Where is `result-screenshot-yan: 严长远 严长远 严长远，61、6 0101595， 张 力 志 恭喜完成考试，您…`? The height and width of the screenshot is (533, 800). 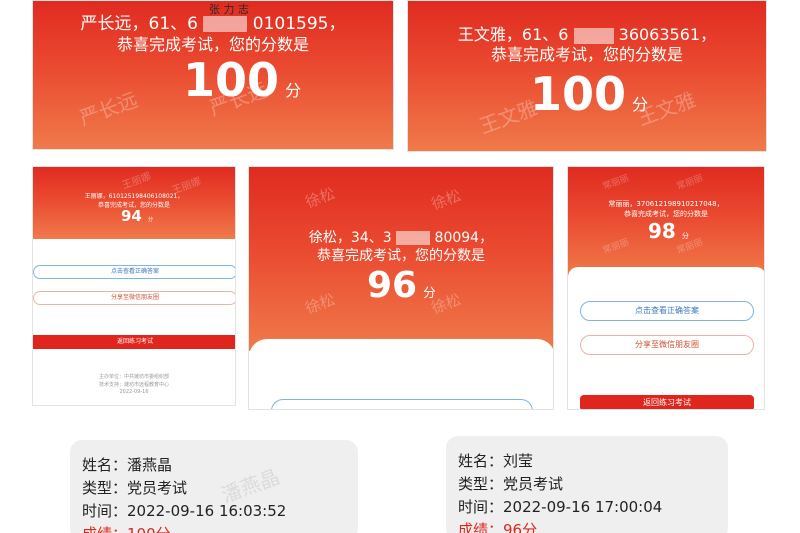 result-screenshot-yan: 严长远 严长远 严长远，61、6 0101595， 张 力 志 恭喜完成考试，您… is located at coordinates (213, 75).